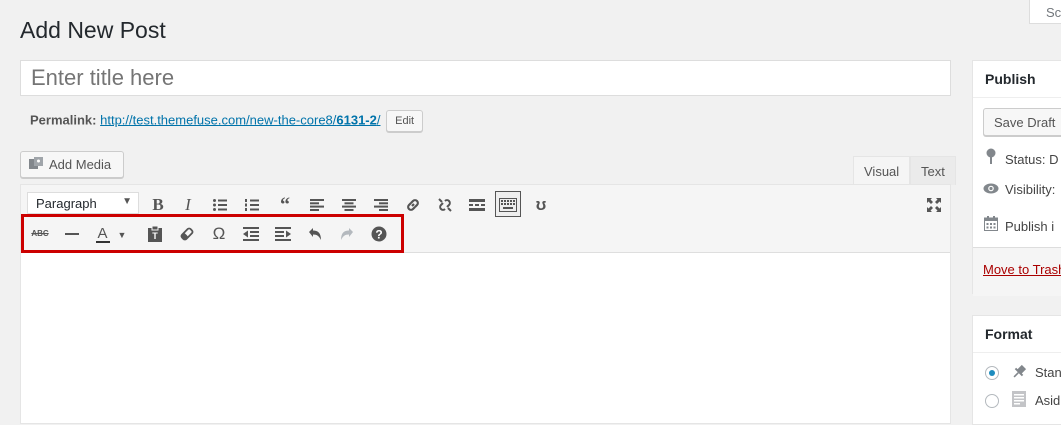 The image size is (1061, 425). Describe the element at coordinates (992, 373) in the screenshot. I see `format-radio-standard` at that location.